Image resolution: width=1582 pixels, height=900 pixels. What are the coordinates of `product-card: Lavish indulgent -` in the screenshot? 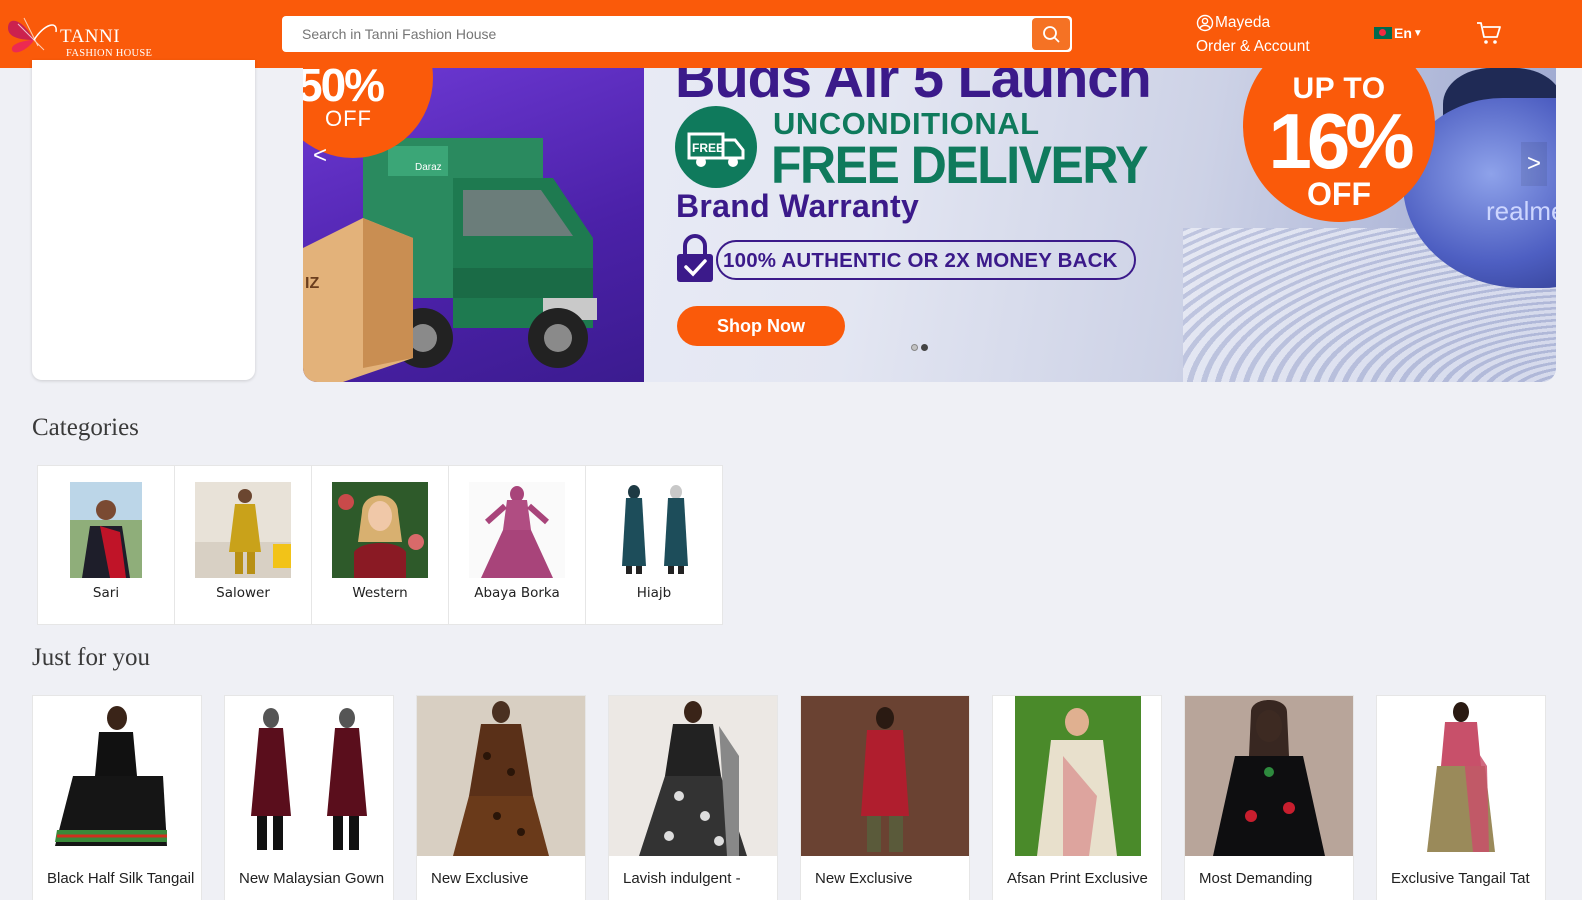 It's located at (693, 797).